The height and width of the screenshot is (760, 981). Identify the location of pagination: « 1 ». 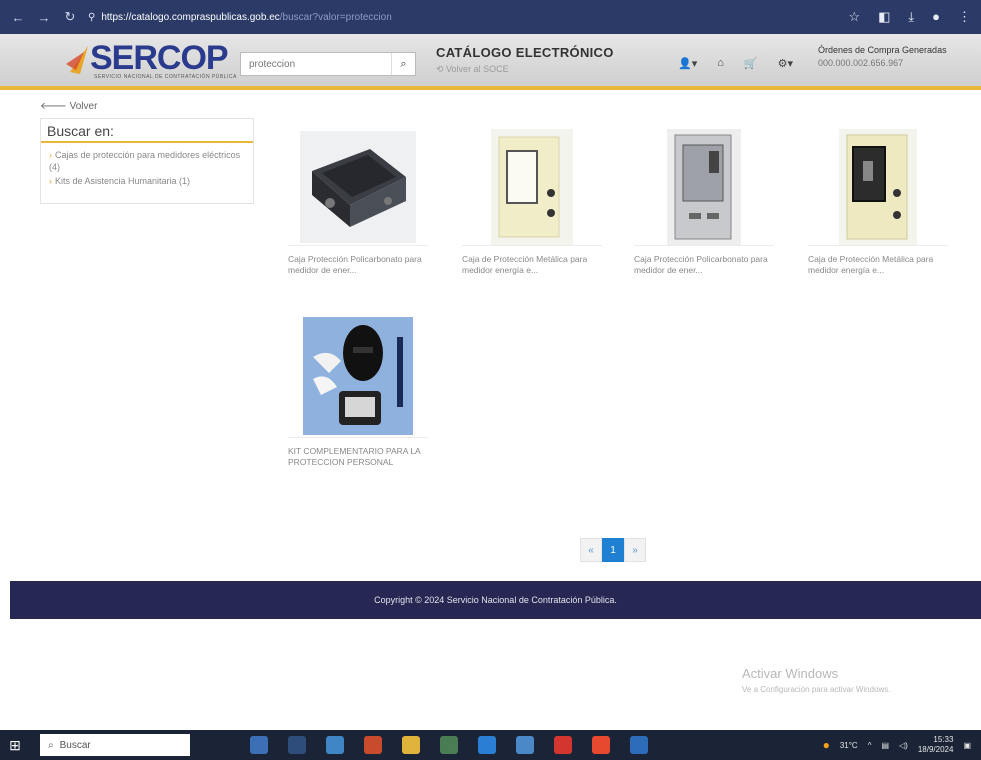
(613, 550).